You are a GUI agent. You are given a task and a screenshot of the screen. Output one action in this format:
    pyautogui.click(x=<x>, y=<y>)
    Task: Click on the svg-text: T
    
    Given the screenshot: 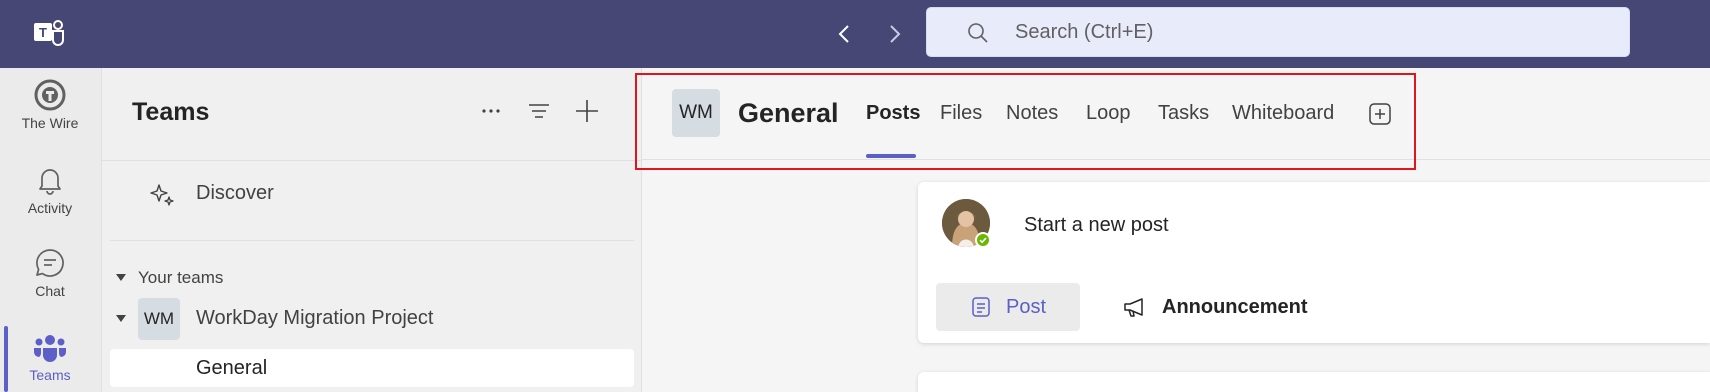 What is the action you would take?
    pyautogui.click(x=43, y=32)
    